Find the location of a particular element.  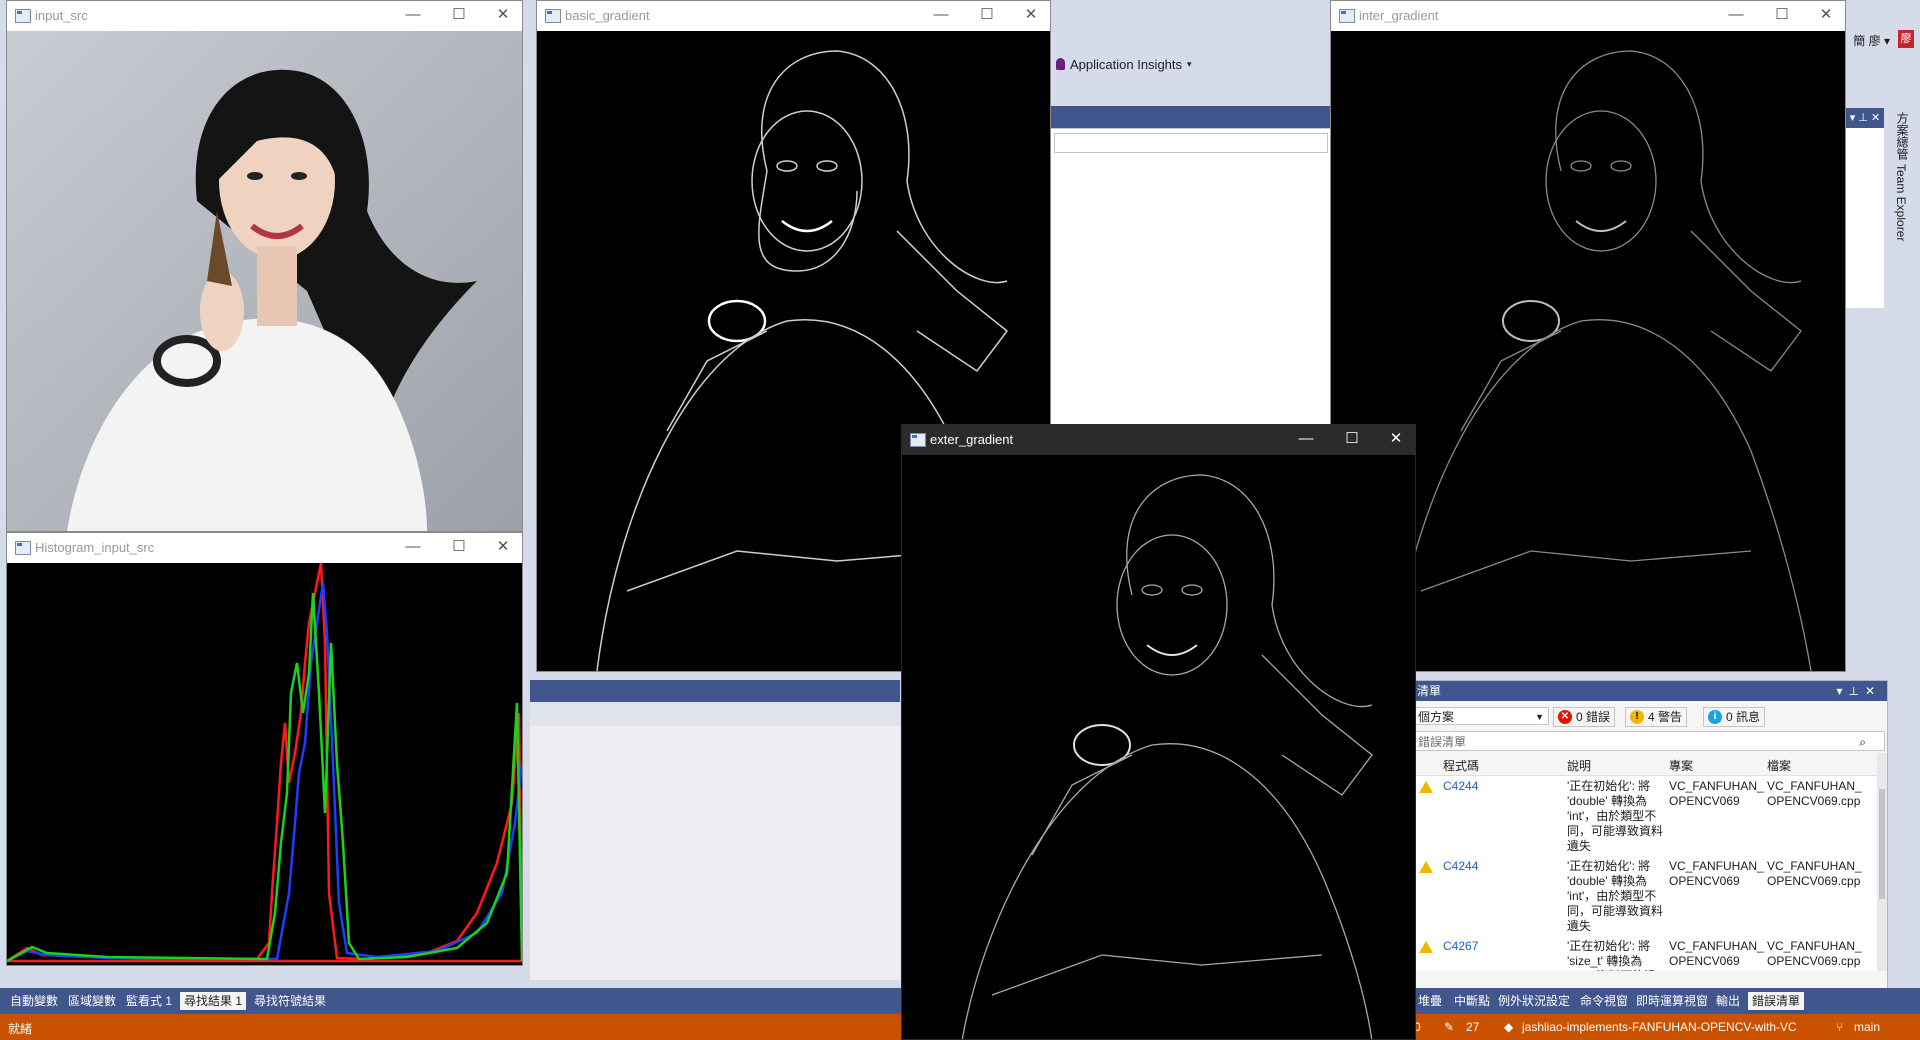

panel-controls: ▾⊥✕ is located at coordinates (1858, 691).